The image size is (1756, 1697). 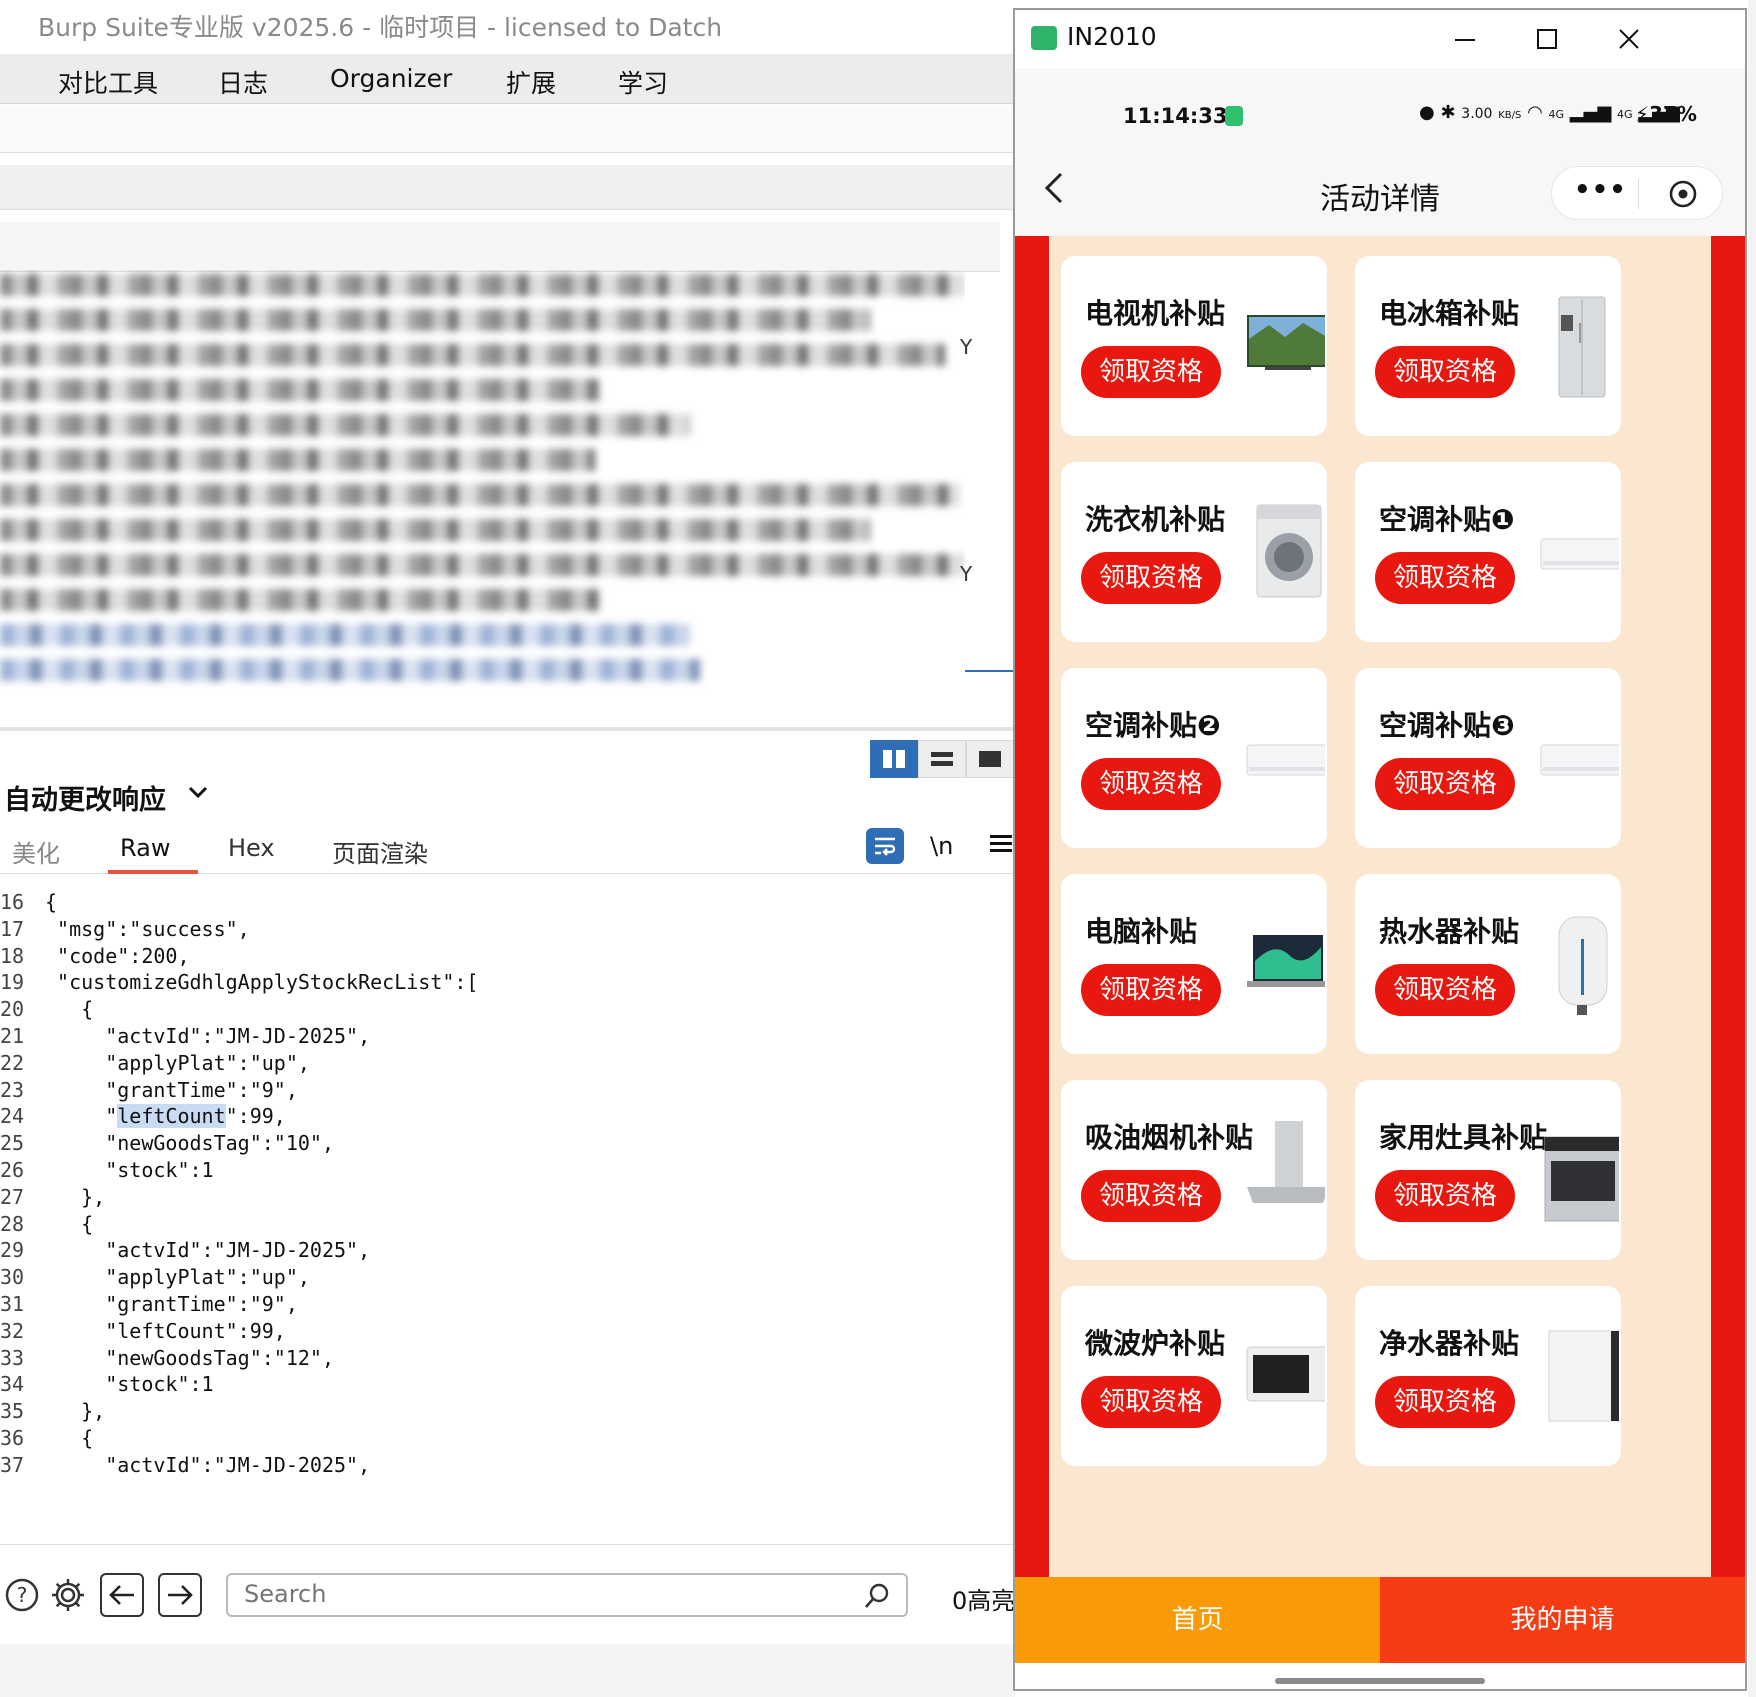 I want to click on tab-my-applications: 我的申请, so click(x=1562, y=1620).